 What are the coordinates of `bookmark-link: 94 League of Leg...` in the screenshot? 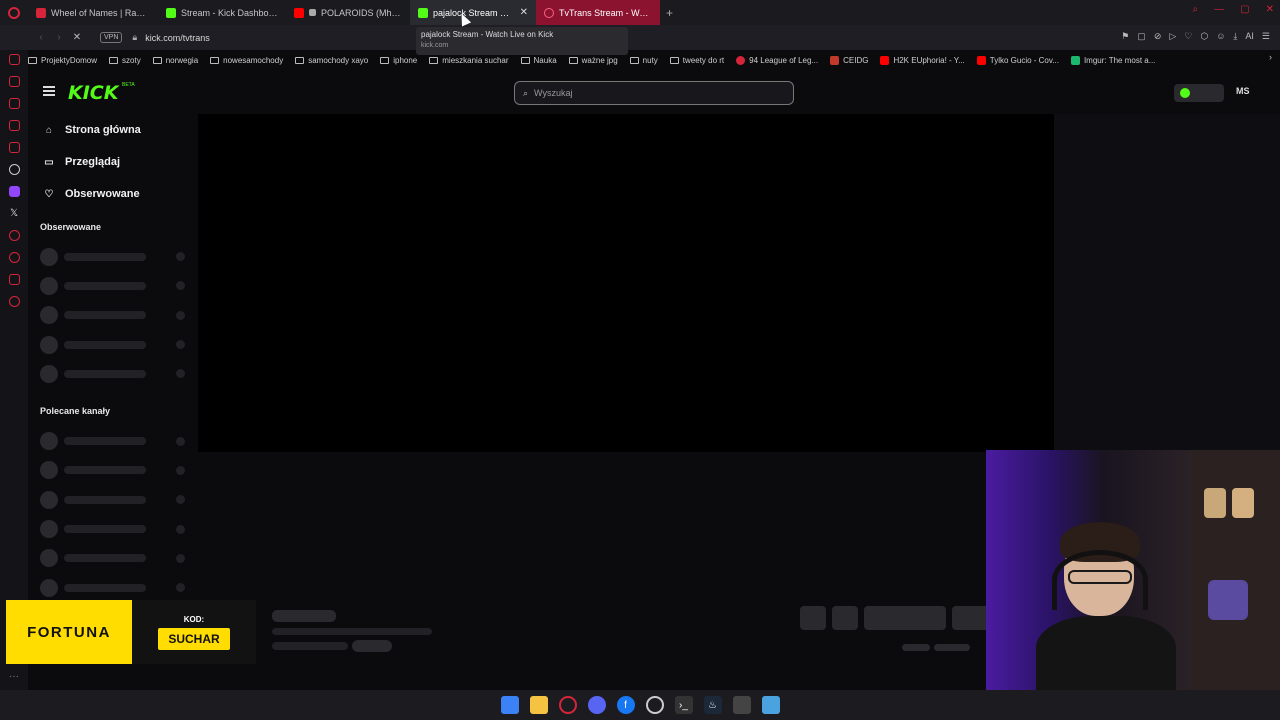 It's located at (777, 60).